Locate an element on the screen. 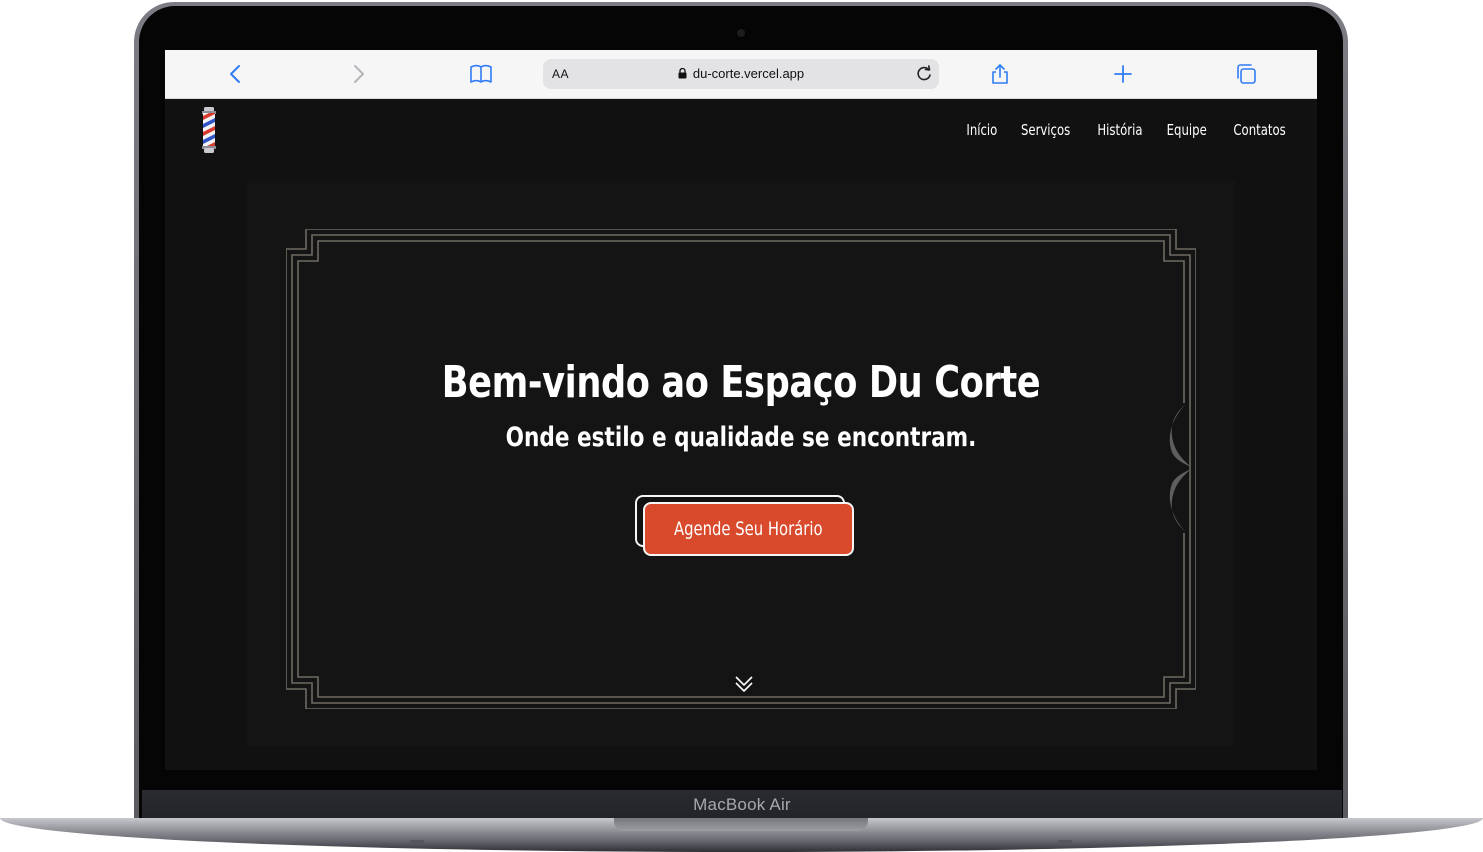 Image resolution: width=1483 pixels, height=852 pixels. nav-link-historia: História is located at coordinates (1119, 130).